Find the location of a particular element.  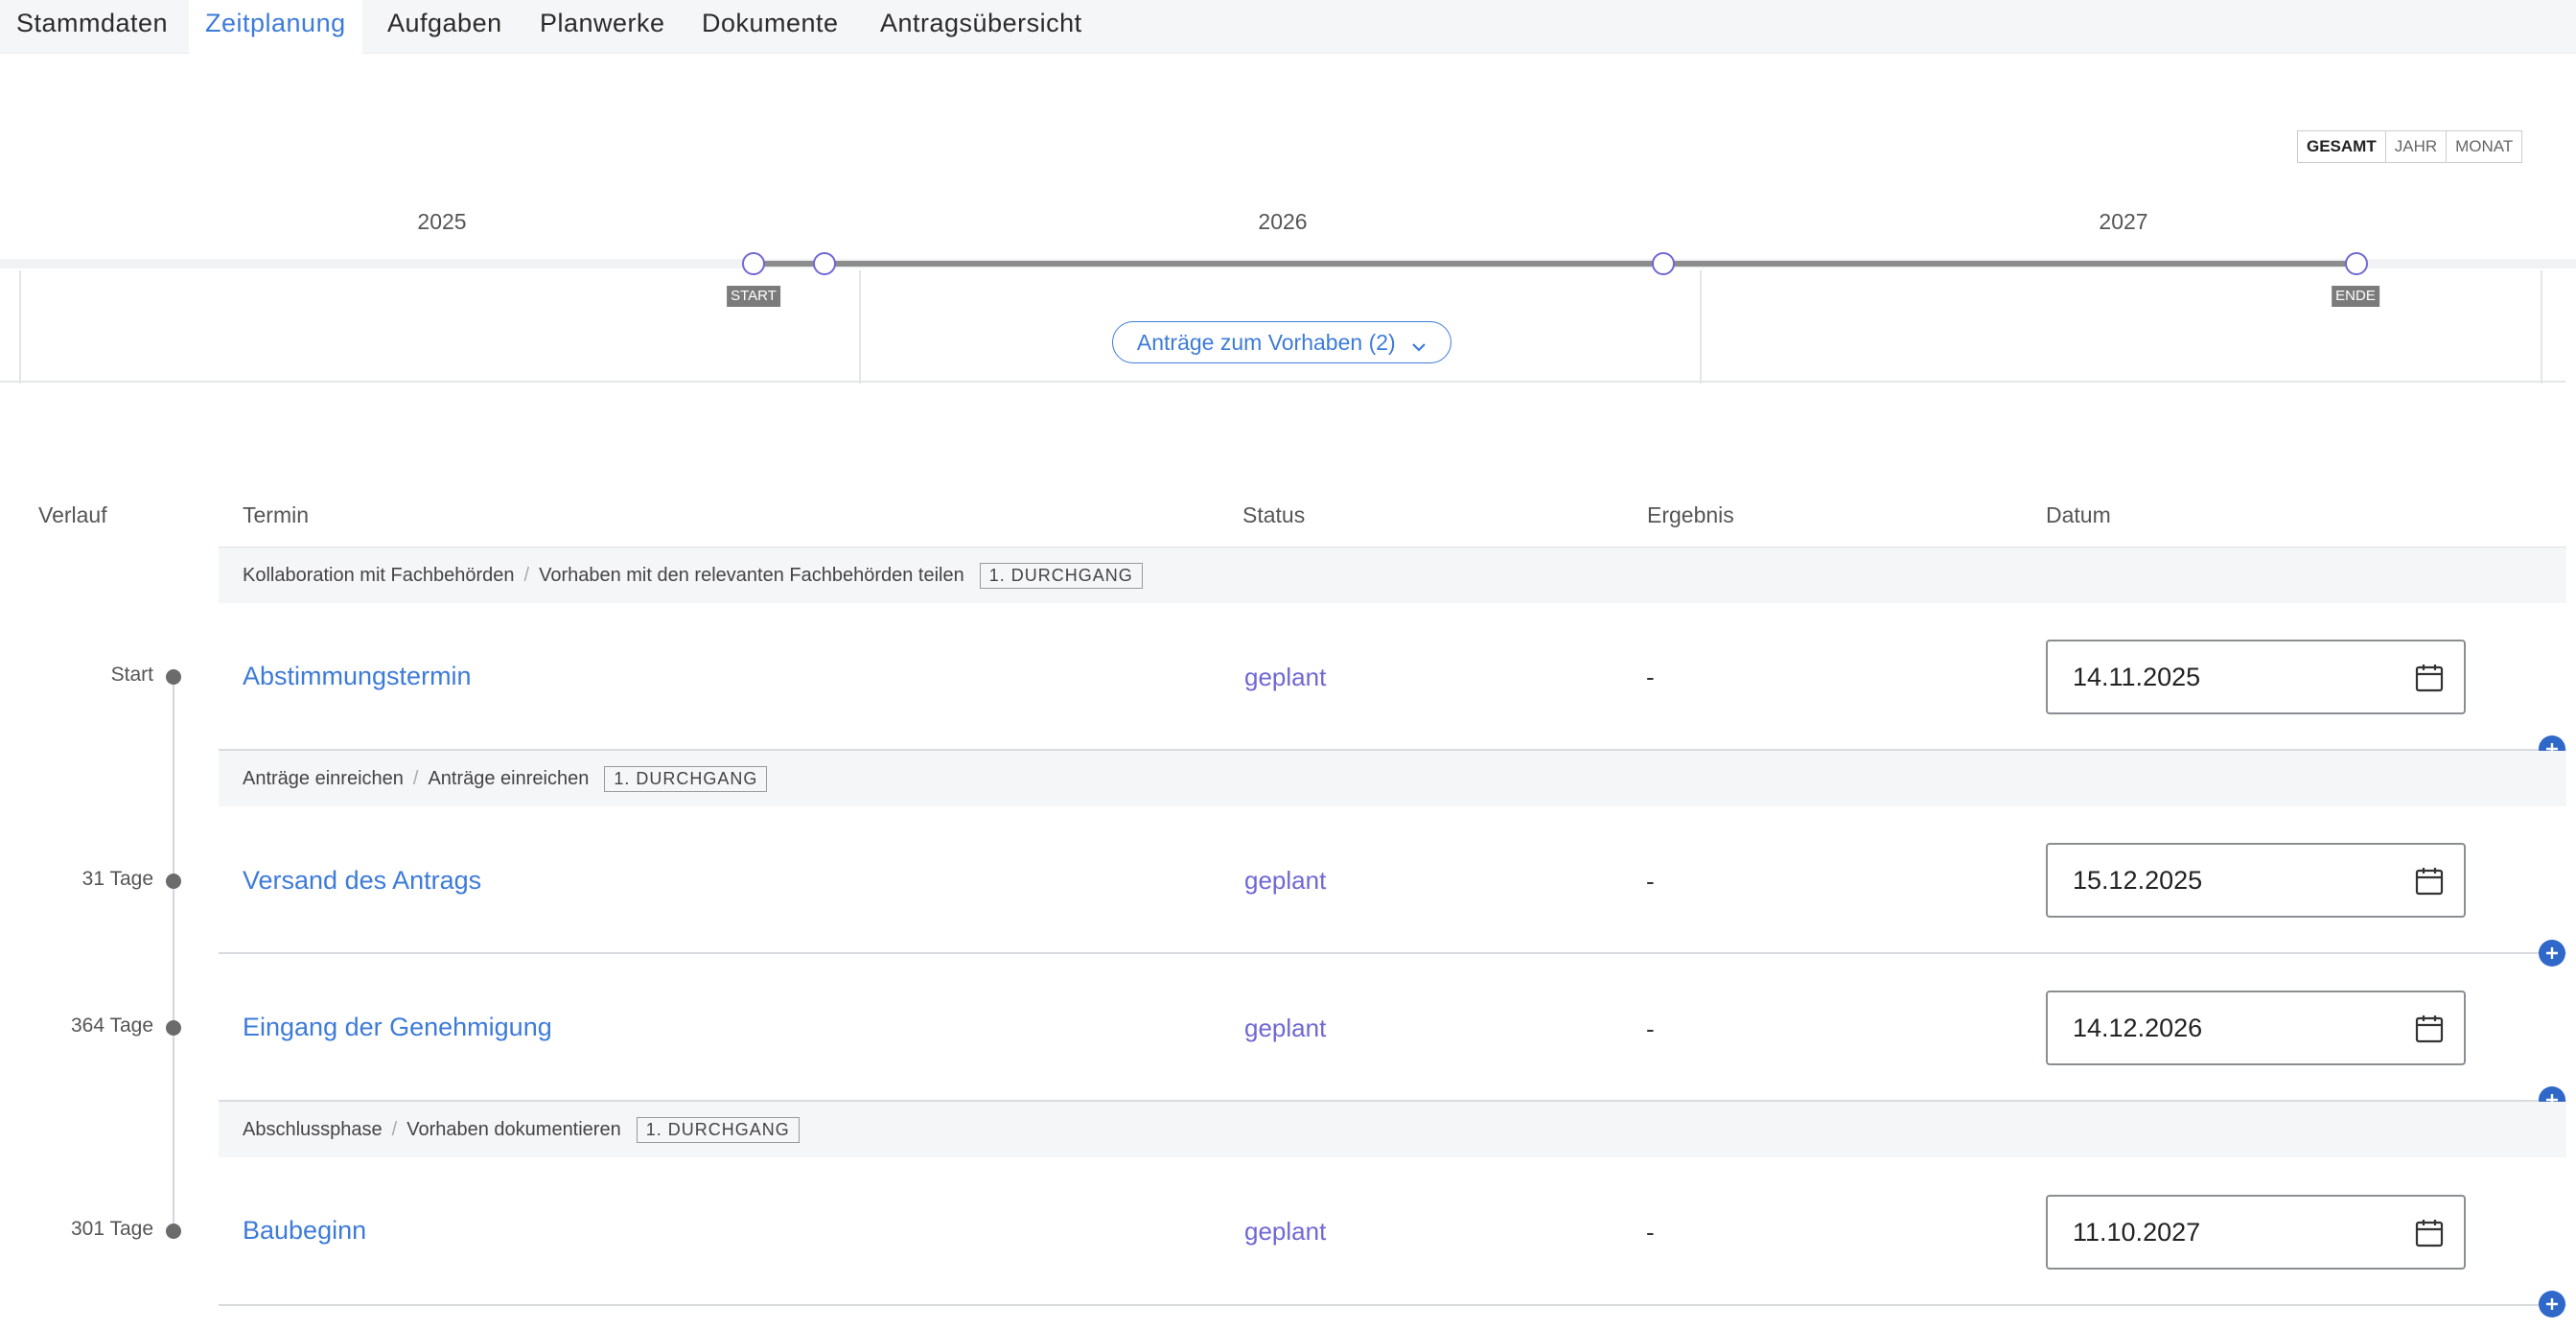

termin-link: Versand des Antrags is located at coordinates (362, 881).